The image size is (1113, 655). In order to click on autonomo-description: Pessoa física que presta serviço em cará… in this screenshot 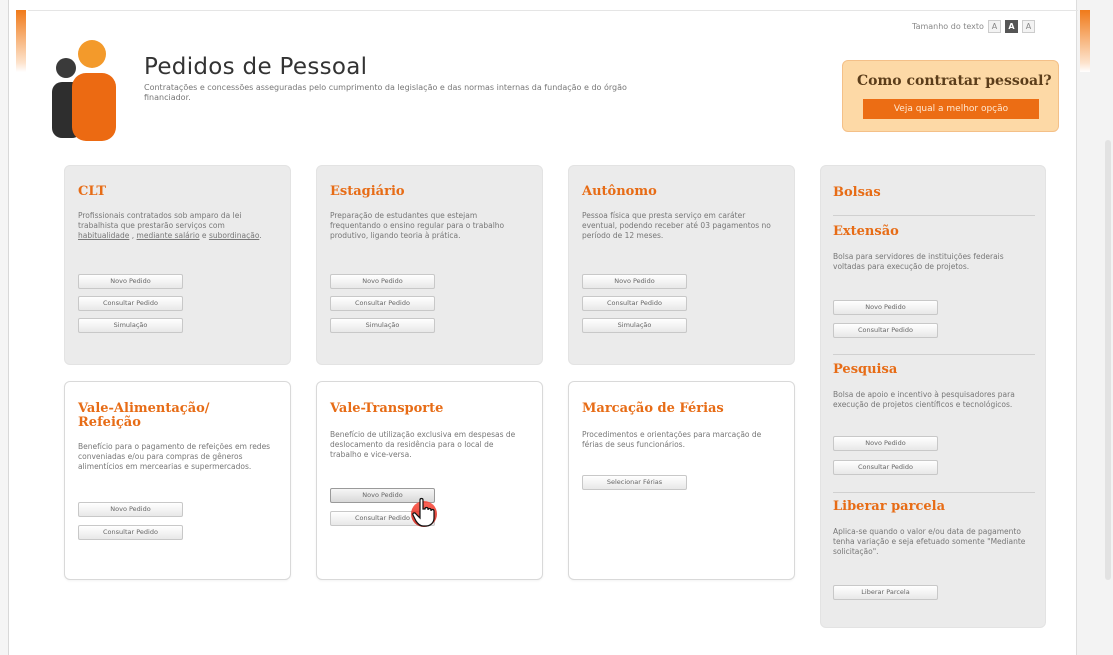, I will do `click(676, 225)`.